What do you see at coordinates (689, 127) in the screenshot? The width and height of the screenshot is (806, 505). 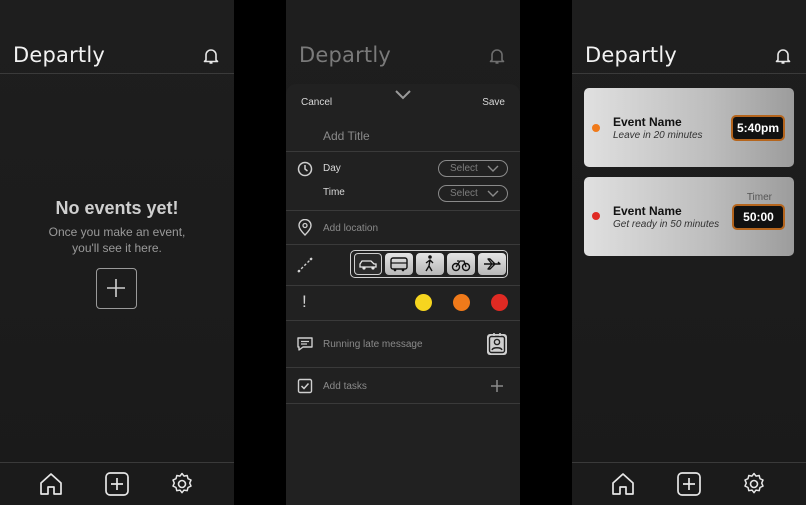 I see `event-card: Event Name Leave in 20 minutes 5:40pm` at bounding box center [689, 127].